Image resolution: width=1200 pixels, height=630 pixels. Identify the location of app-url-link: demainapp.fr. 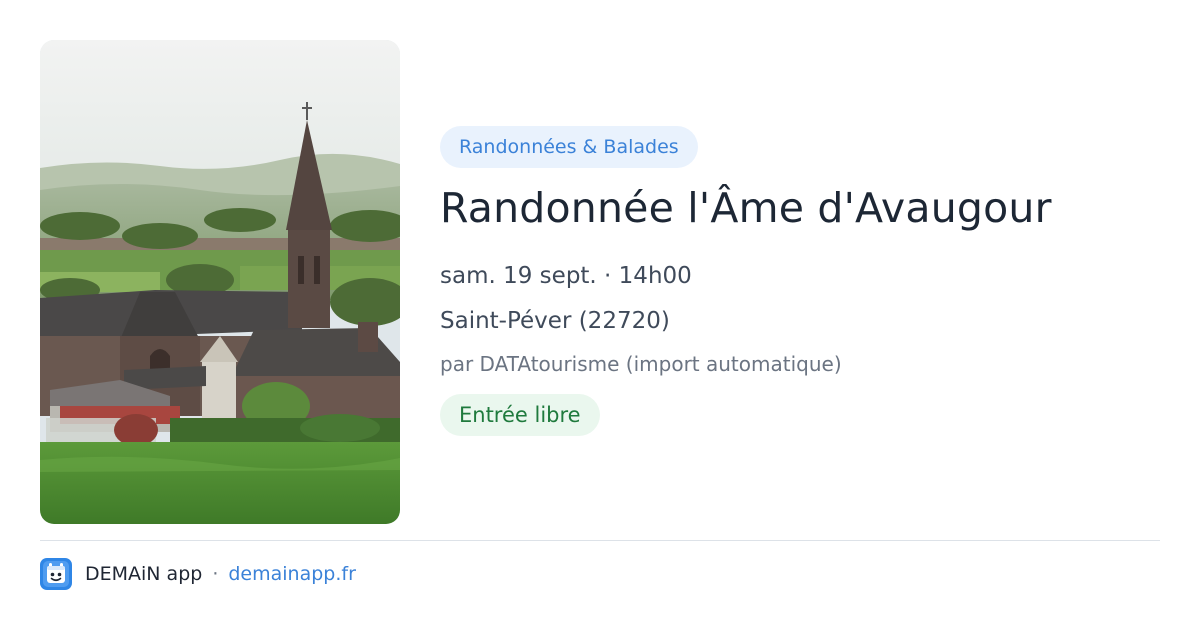
(292, 574).